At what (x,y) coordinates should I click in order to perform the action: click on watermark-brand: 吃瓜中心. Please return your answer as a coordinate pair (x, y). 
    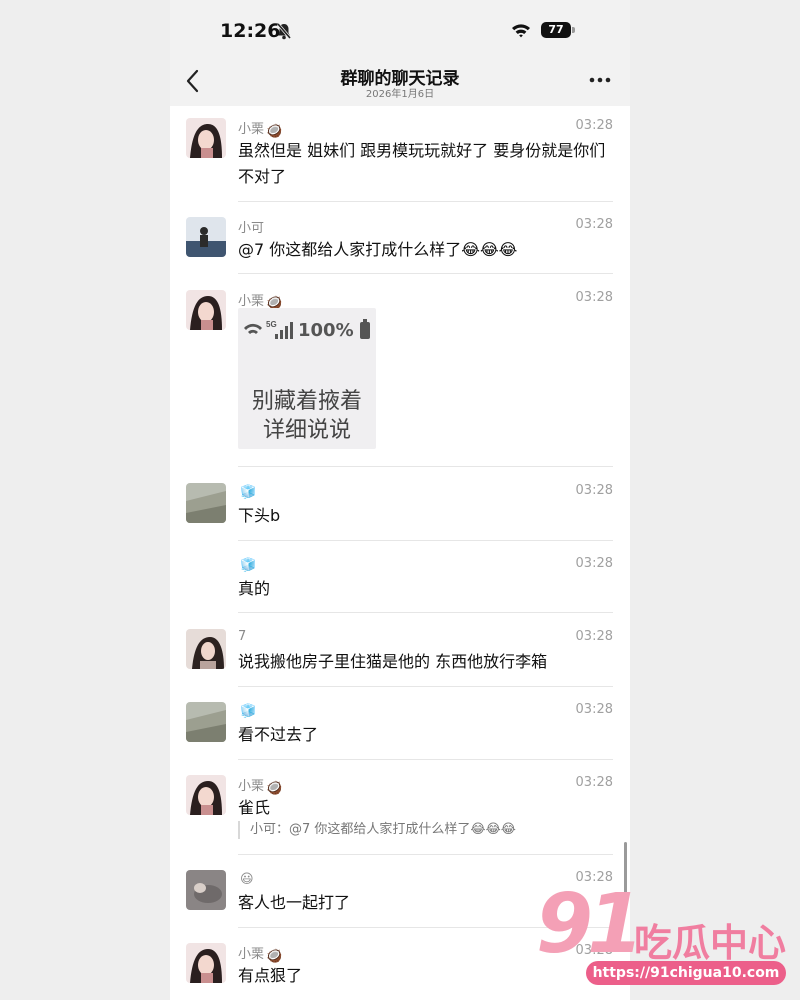
    Looking at the image, I should click on (710, 943).